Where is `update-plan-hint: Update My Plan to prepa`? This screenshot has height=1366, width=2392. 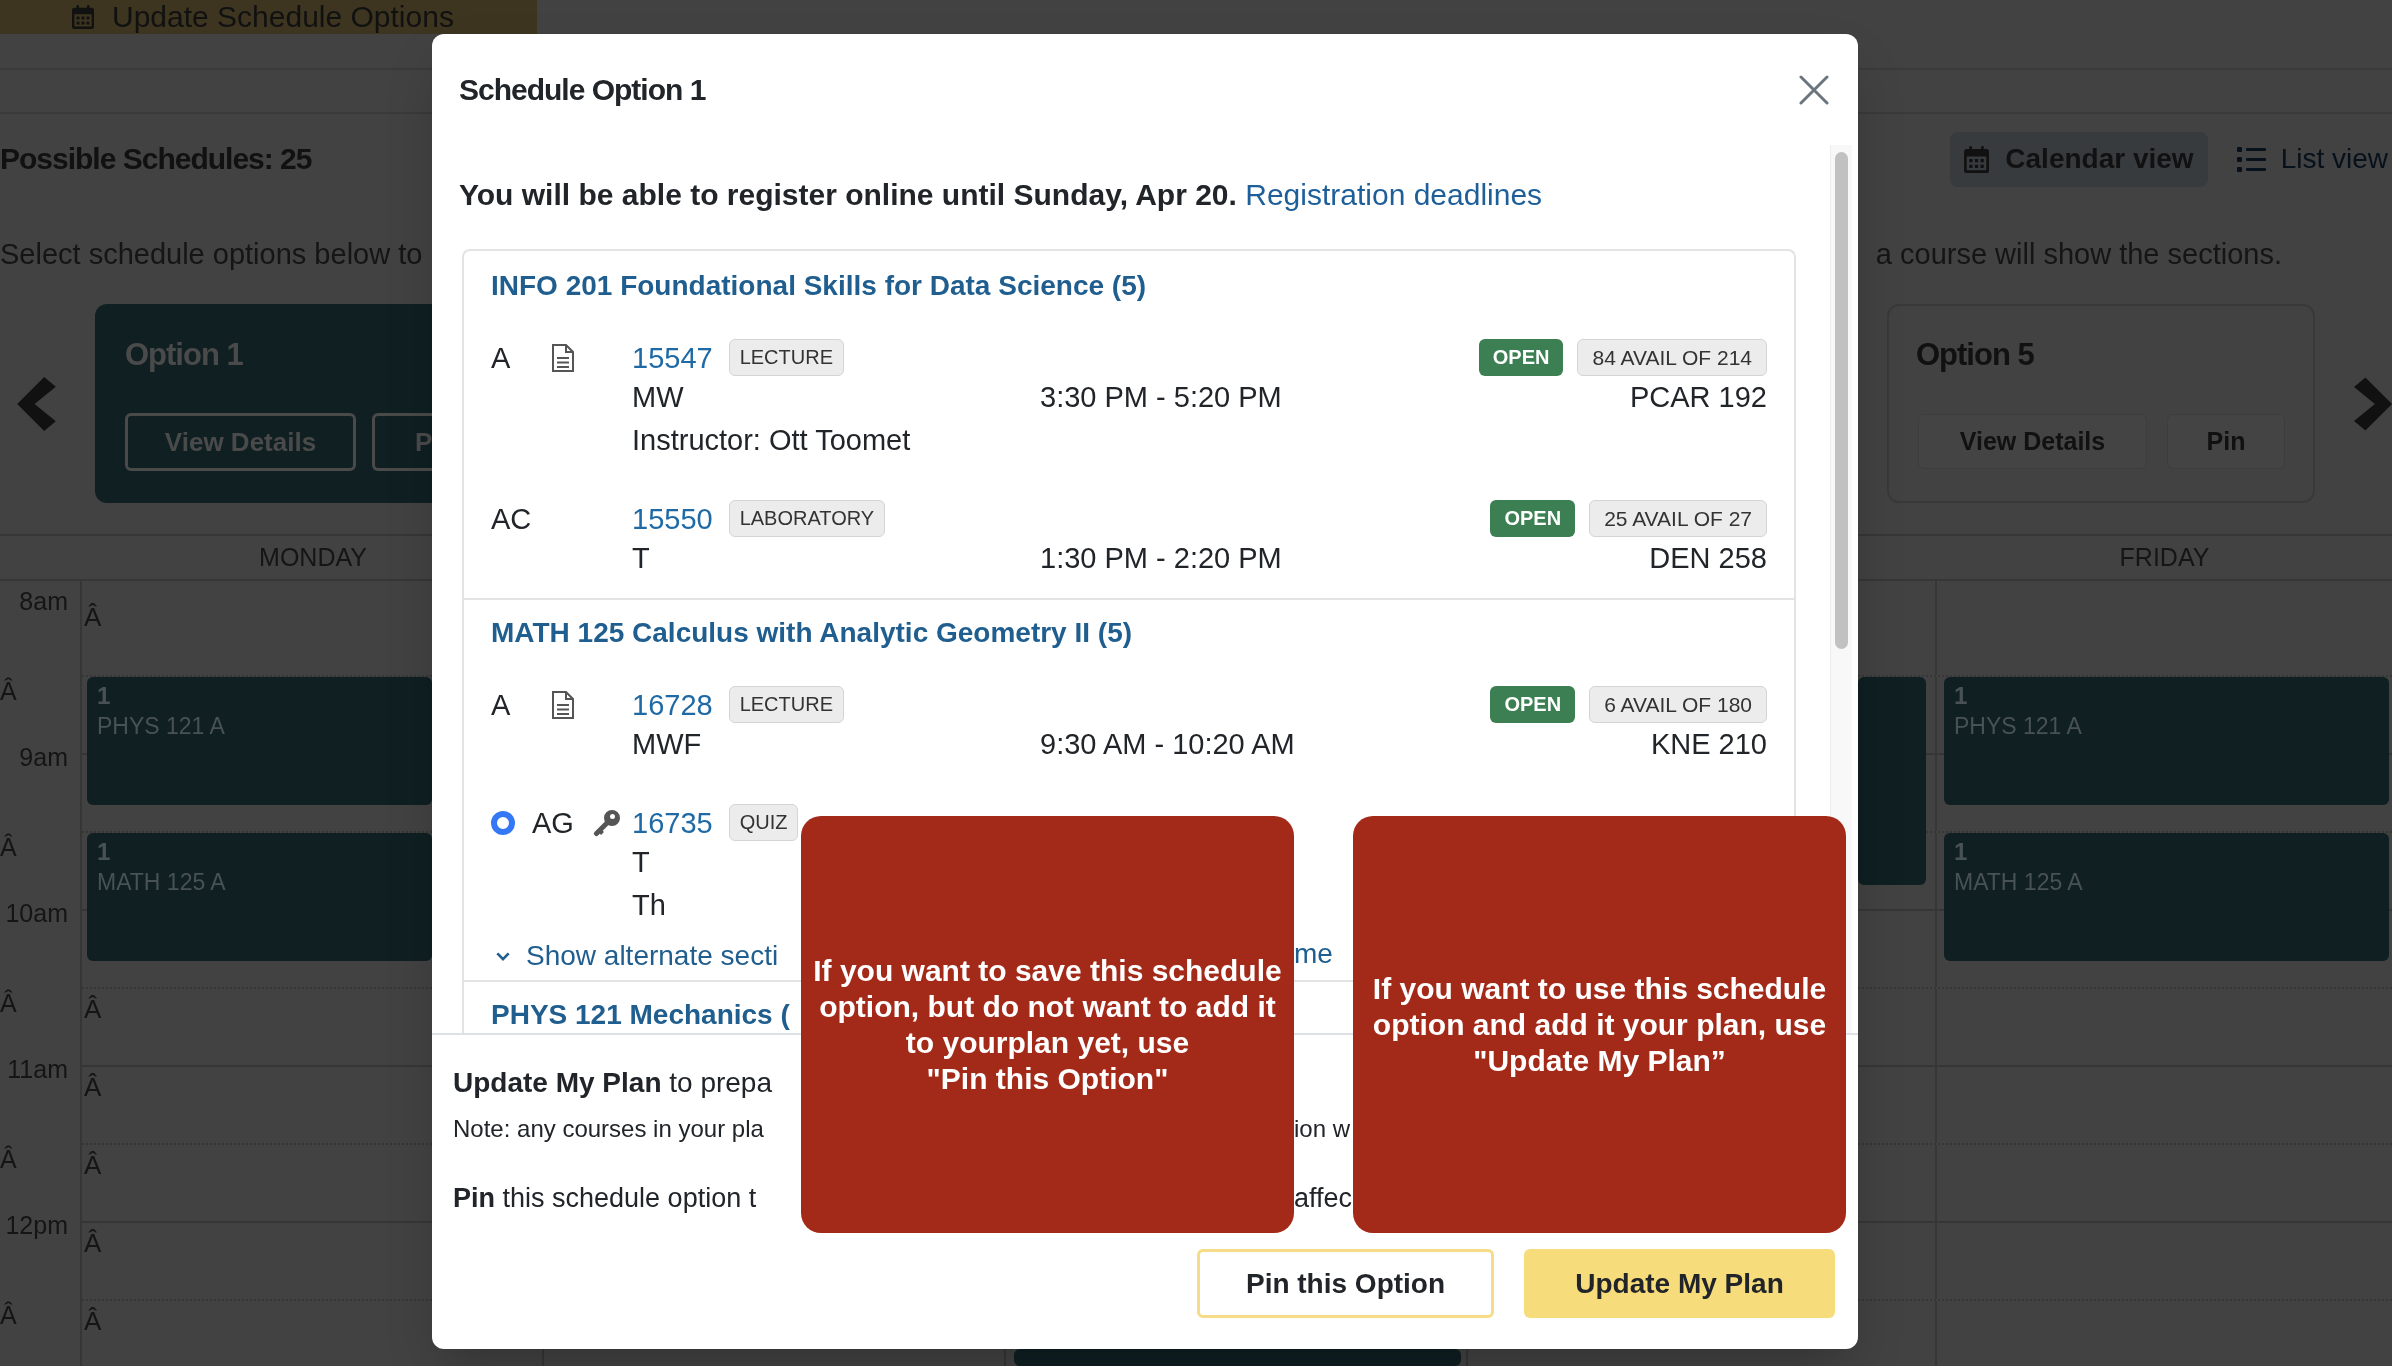
update-plan-hint: Update My Plan to prepa is located at coordinates (612, 1083).